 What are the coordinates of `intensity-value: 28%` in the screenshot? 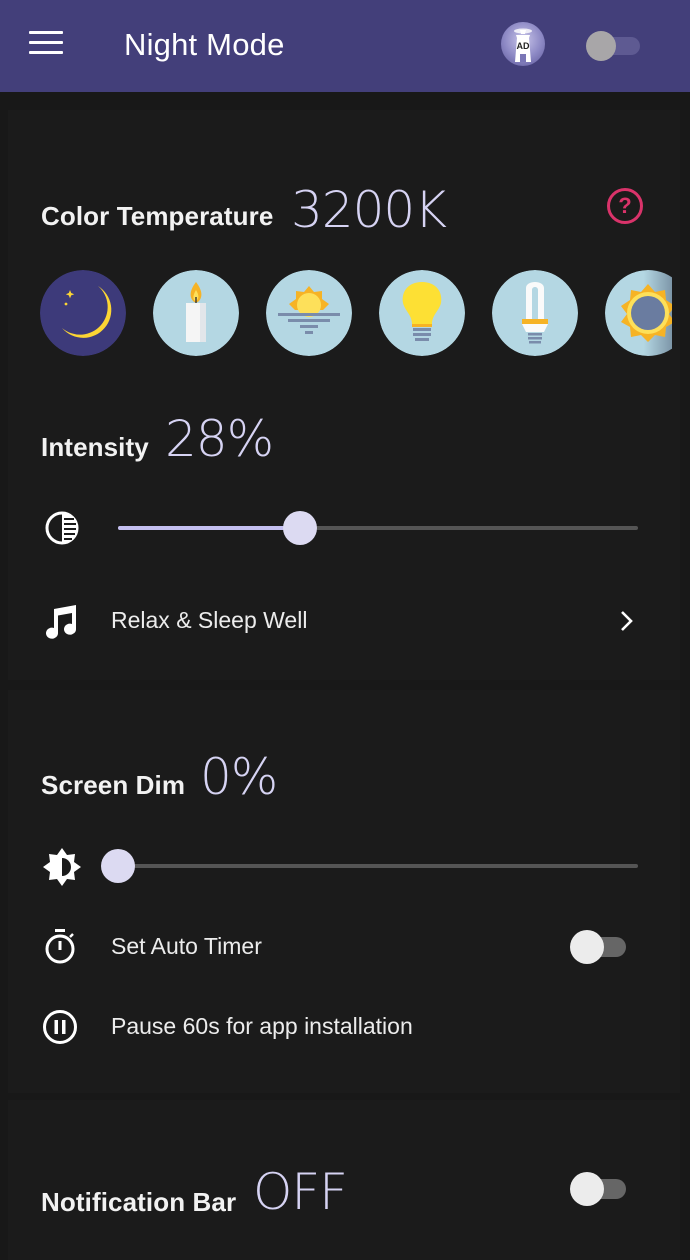 It's located at (219, 439).